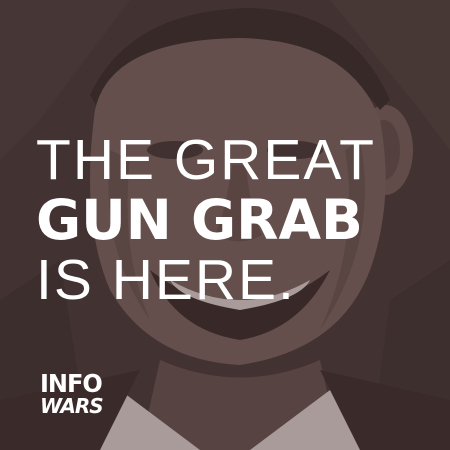 This screenshot has height=450, width=450. What do you see at coordinates (166, 280) in the screenshot?
I see `headline-line-3: IS HERE.` at bounding box center [166, 280].